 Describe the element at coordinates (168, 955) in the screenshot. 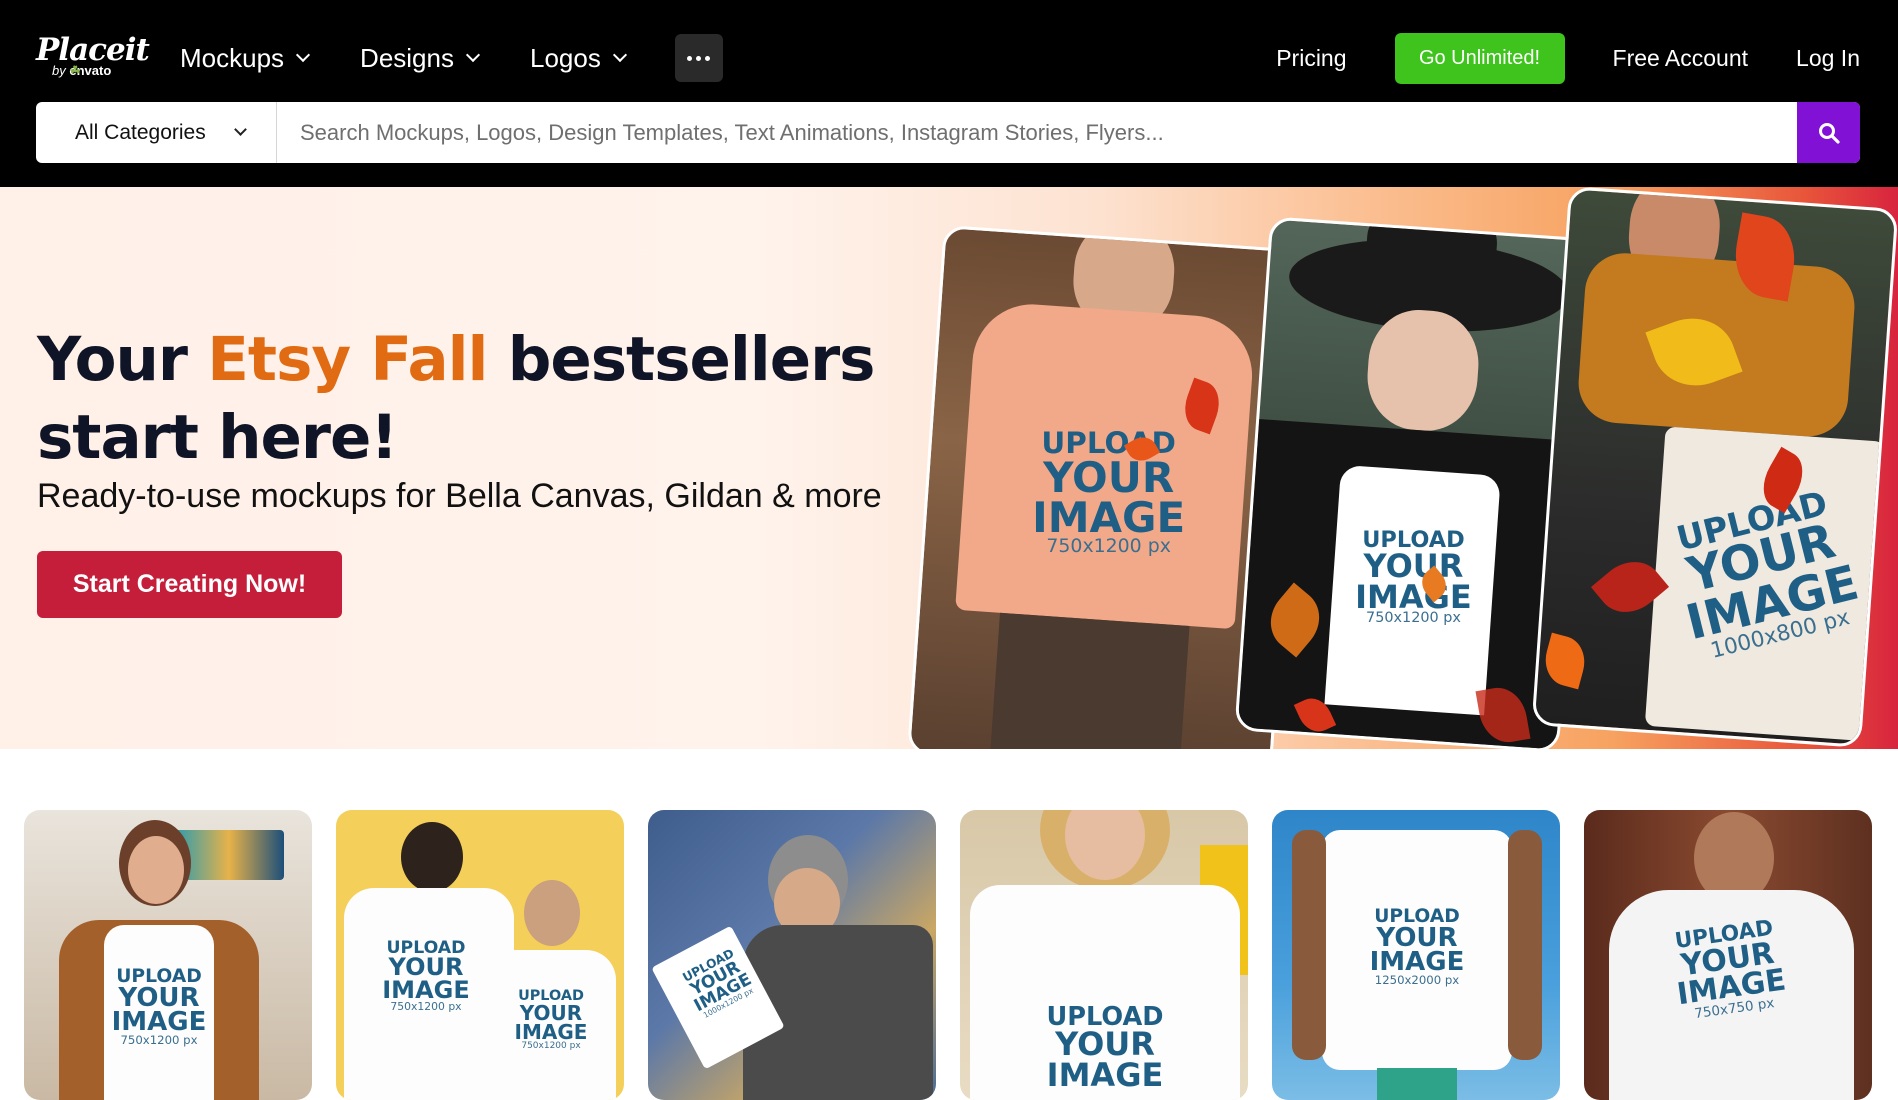

I see `mockup-thumbnail-1: UPLOAD YOUR IMAGE 750x1200 px` at that location.